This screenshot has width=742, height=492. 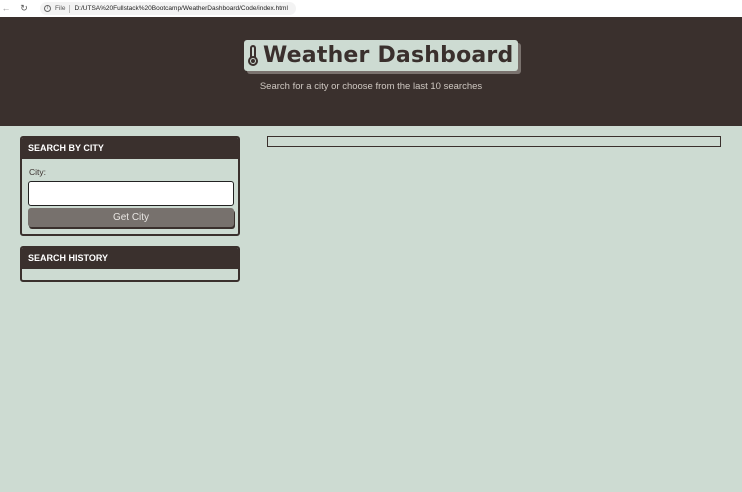 I want to click on reload-icon: ↻, so click(x=24, y=8).